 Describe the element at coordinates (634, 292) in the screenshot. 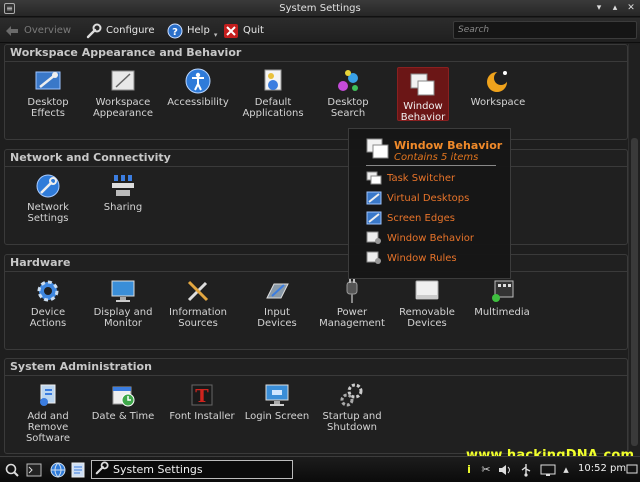

I see `scrollbar-thumb` at that location.